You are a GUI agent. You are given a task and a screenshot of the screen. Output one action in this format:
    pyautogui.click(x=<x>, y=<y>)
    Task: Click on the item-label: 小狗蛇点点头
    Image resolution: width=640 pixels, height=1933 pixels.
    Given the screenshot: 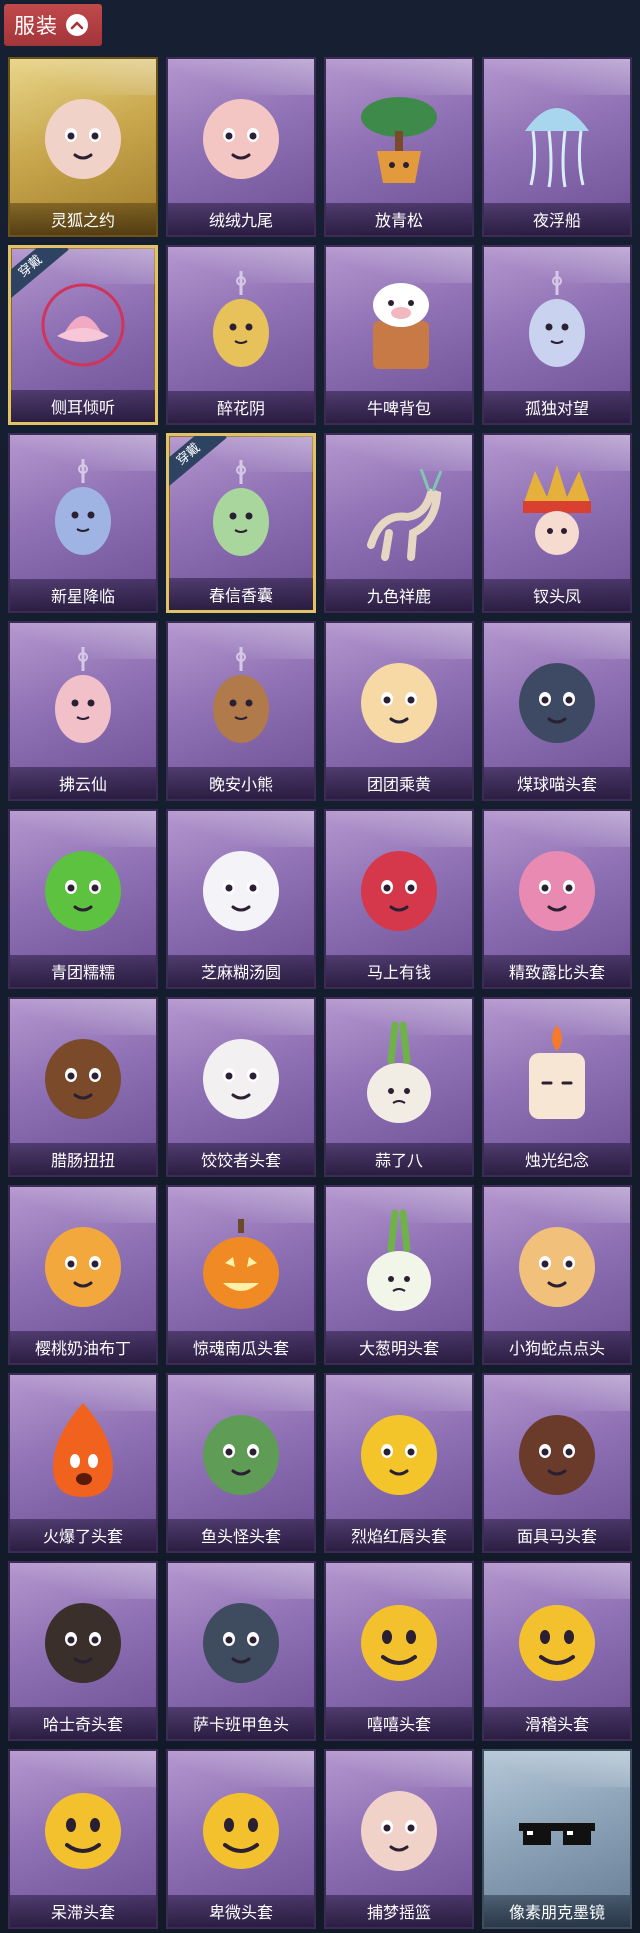 What is the action you would take?
    pyautogui.click(x=556, y=1348)
    